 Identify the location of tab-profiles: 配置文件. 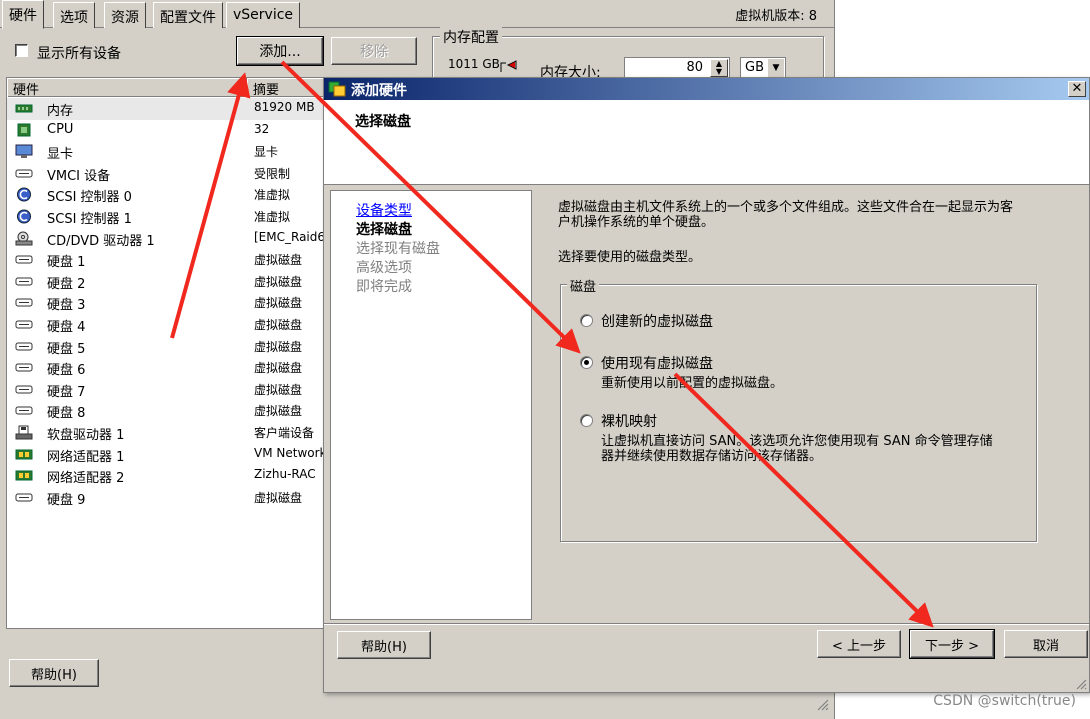
(188, 15).